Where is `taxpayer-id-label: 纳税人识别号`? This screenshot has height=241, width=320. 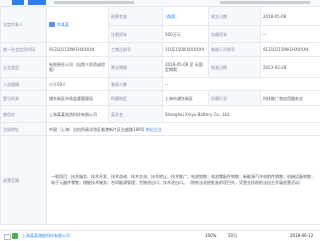
taxpayer-id-label: 纳税人识别号 is located at coordinates (235, 50).